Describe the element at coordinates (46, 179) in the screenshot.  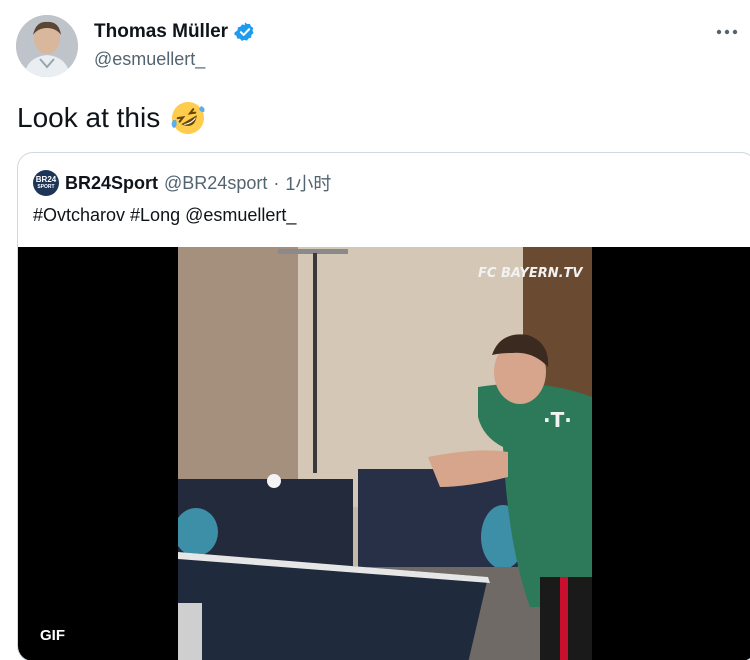
I see `quoted-avatar-text-top: BR24` at that location.